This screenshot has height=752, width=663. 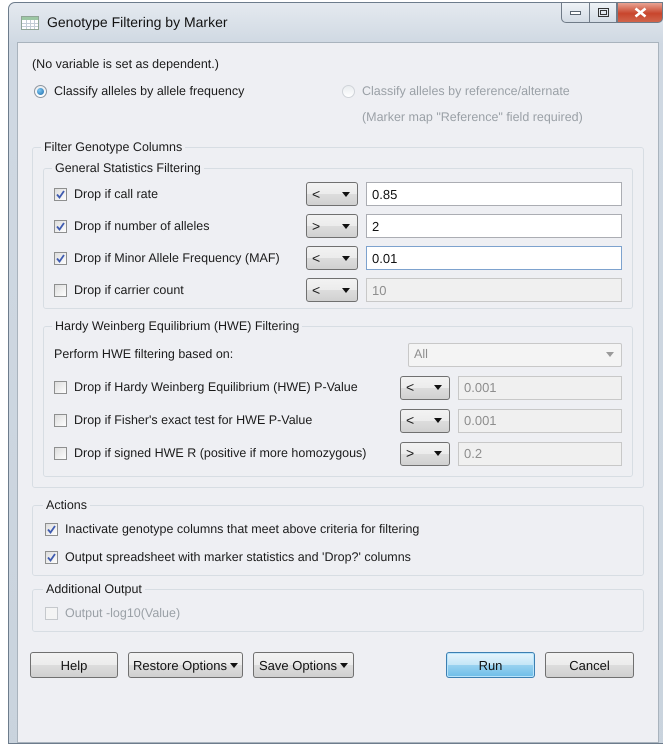 What do you see at coordinates (116, 194) in the screenshot?
I see `checkbox-label: Drop if call rate` at bounding box center [116, 194].